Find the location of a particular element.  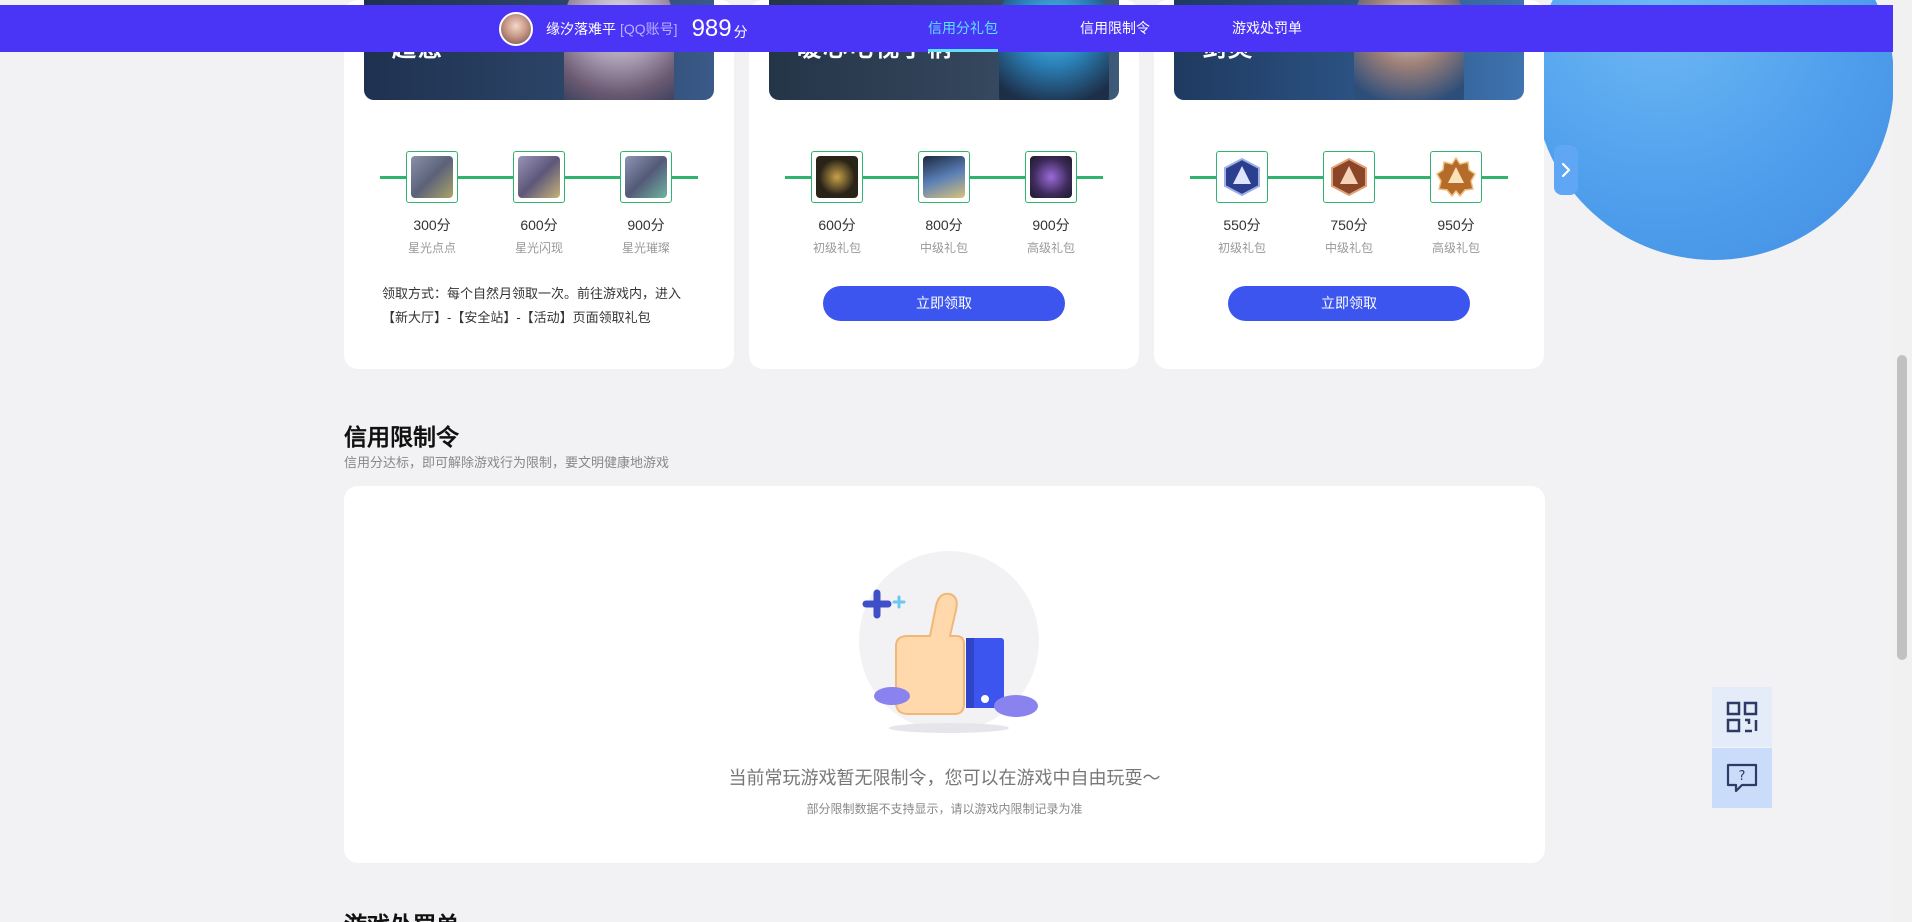

user-info: 缘汐落难平 [QQ账号] 989 分 is located at coordinates (623, 29).